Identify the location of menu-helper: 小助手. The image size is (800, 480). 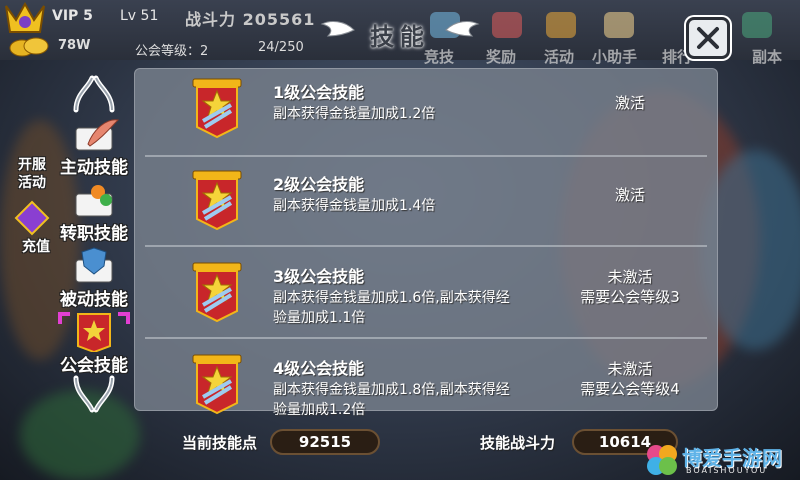
(614, 56).